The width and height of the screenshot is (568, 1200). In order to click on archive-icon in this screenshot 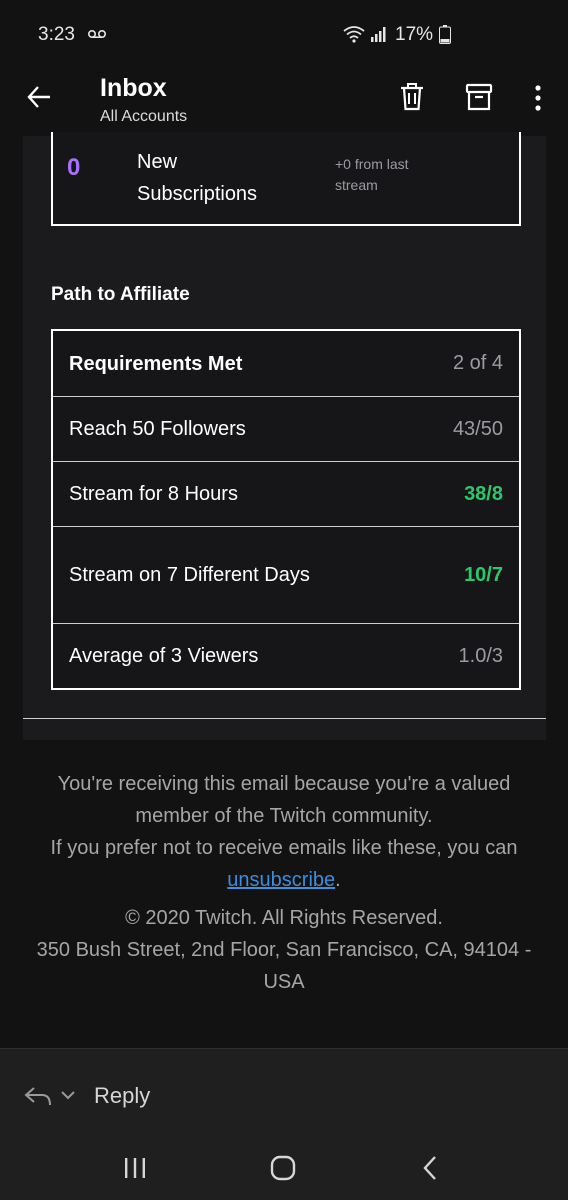, I will do `click(479, 97)`.